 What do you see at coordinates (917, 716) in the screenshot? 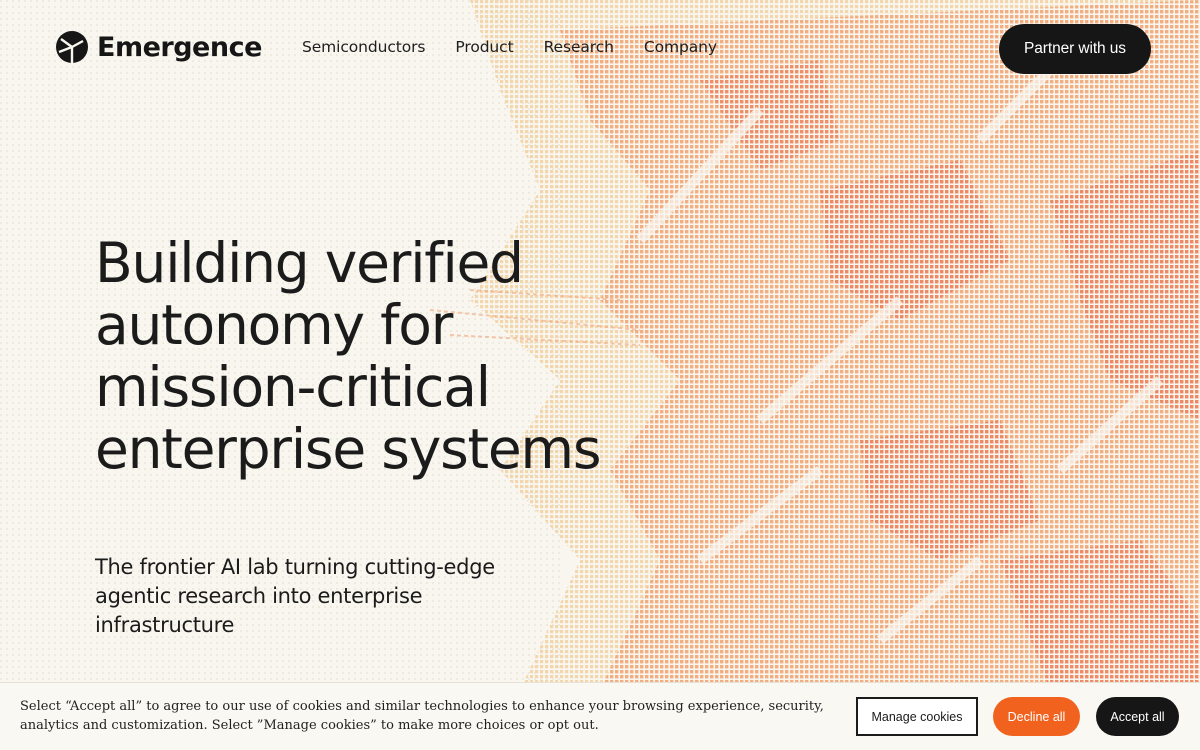
I see `manage-cookies-button: Manage cookies` at bounding box center [917, 716].